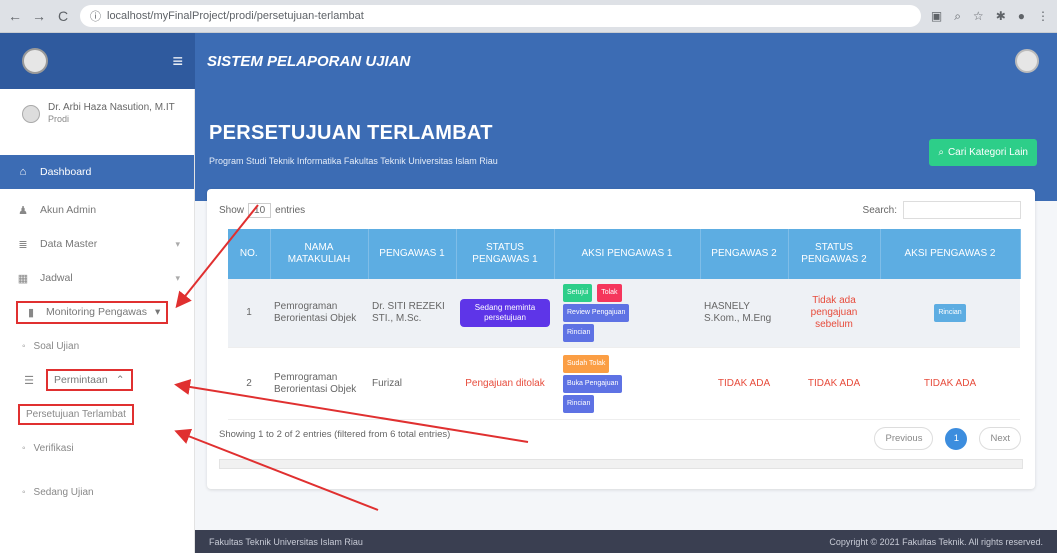  What do you see at coordinates (834, 383) in the screenshot?
I see `cell-status2: TIDAK ADA` at bounding box center [834, 383].